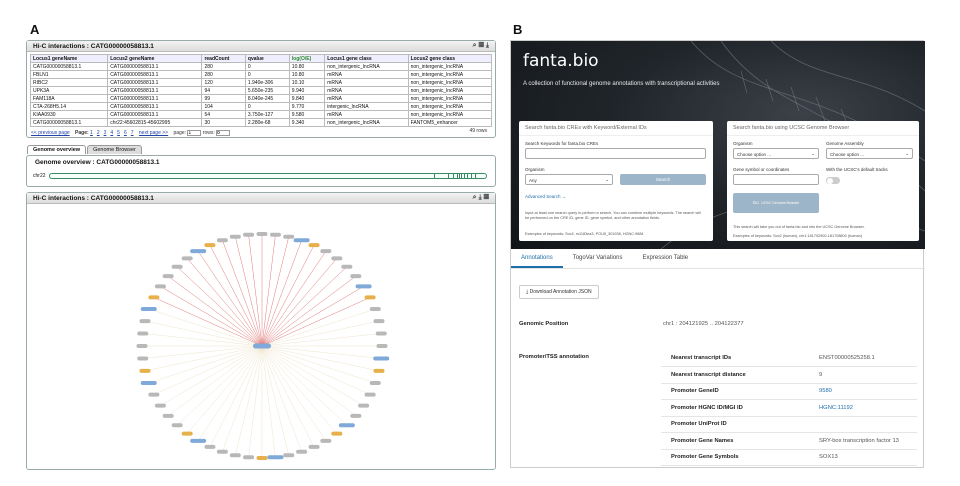 Image resolution: width=960 pixels, height=486 pixels. Describe the element at coordinates (545, 196) in the screenshot. I see `advanced-search-link: Advanced Search →` at that location.